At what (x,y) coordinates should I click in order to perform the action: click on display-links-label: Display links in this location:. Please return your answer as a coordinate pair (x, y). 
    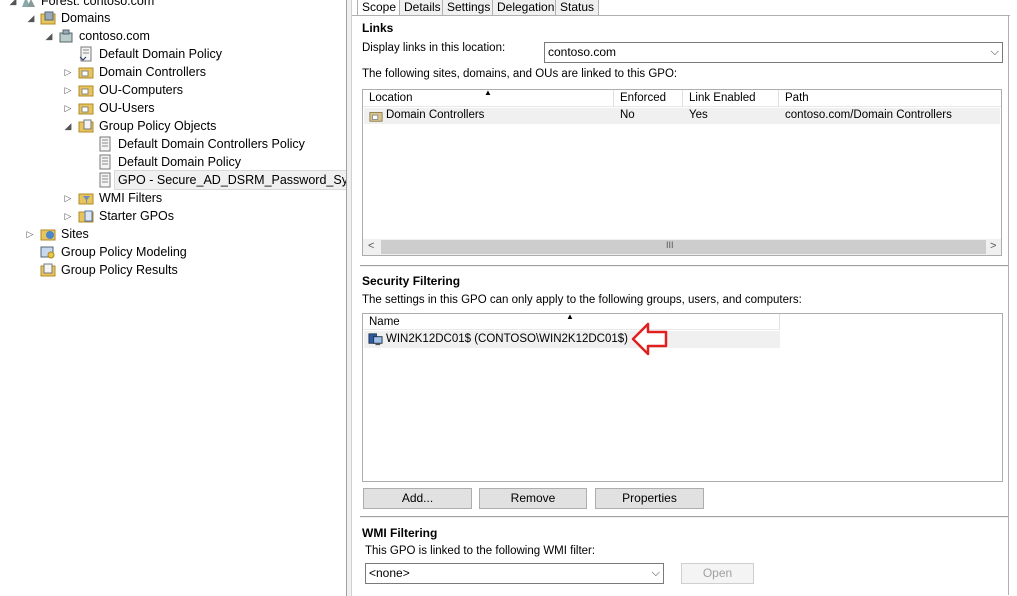
    Looking at the image, I should click on (434, 48).